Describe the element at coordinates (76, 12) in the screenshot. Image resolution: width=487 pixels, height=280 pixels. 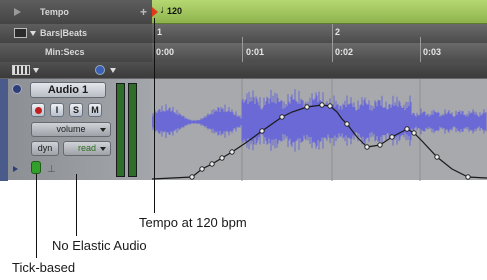
I see `tempo-ruler-header: Tempo +` at that location.